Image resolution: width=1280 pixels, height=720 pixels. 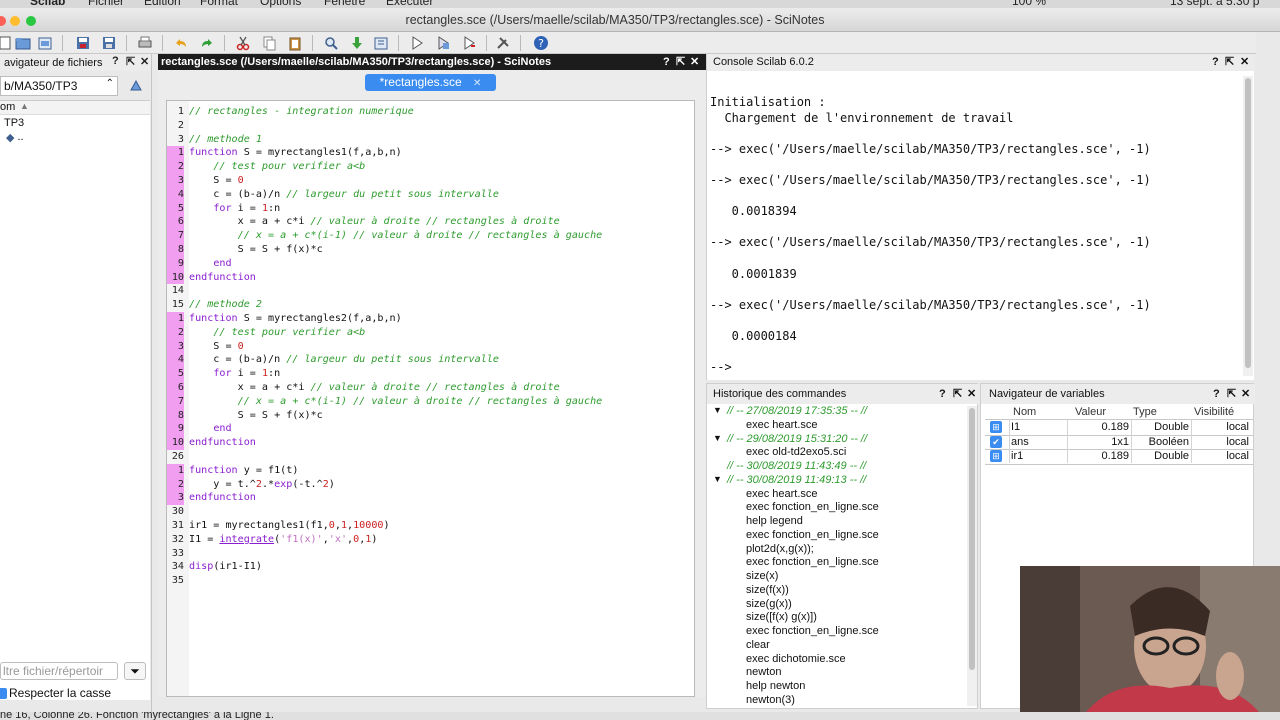 What do you see at coordinates (23, 43) in the screenshot?
I see `open-folder-icon` at bounding box center [23, 43].